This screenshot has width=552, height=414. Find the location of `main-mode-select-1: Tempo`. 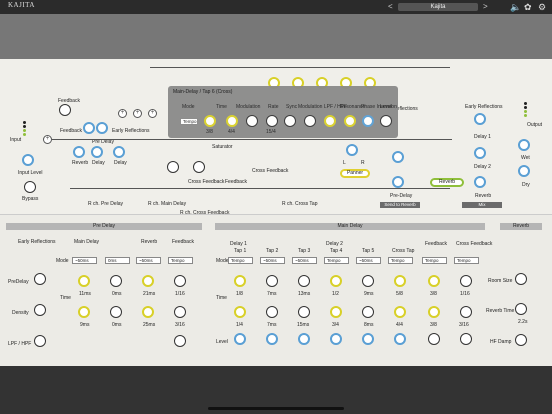

main-mode-select-1: Tempo is located at coordinates (240, 260).